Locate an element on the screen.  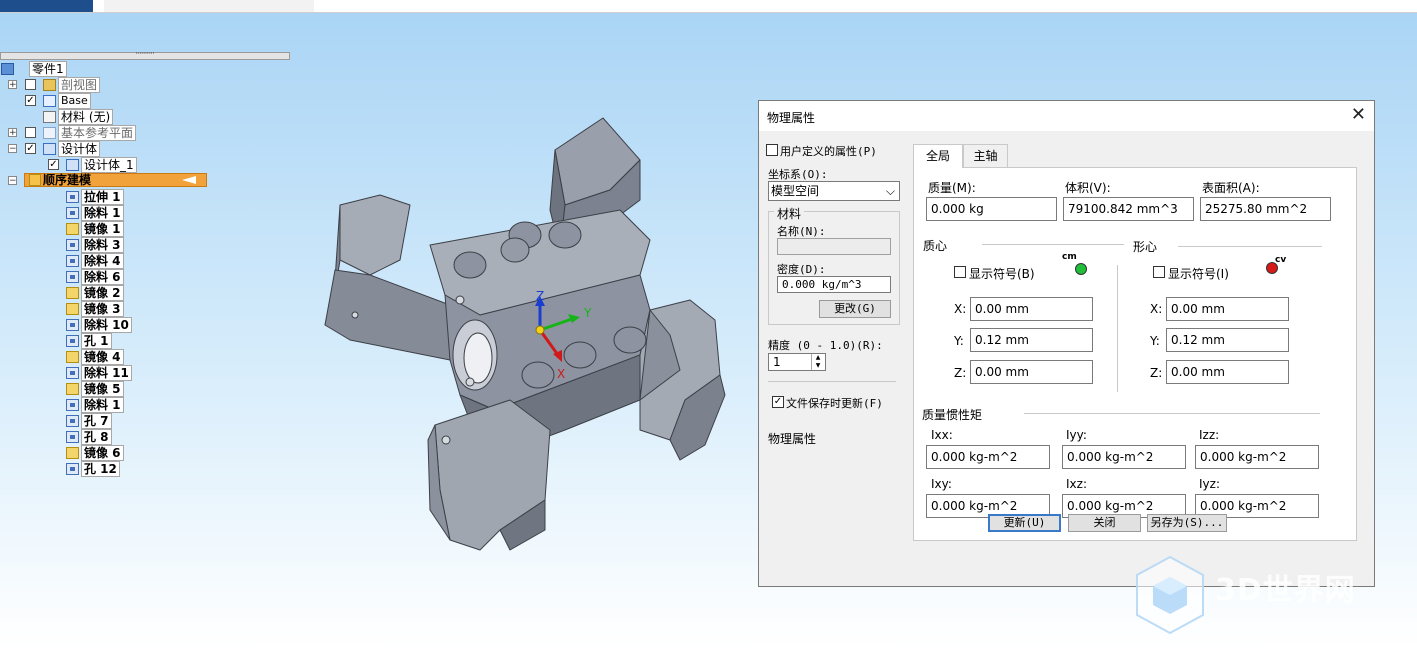
cov-z-field: 0.00 mm is located at coordinates (1227, 372).